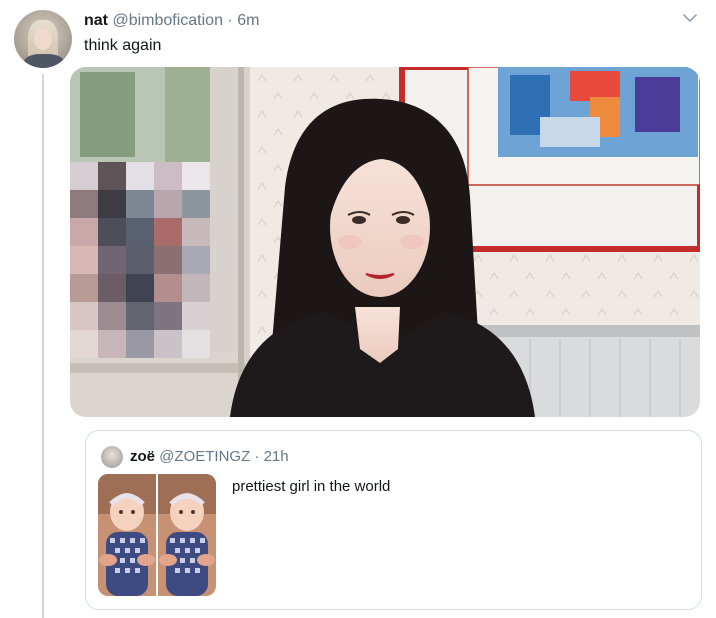  I want to click on quoted-handle: @ZOETINGZ, so click(204, 456).